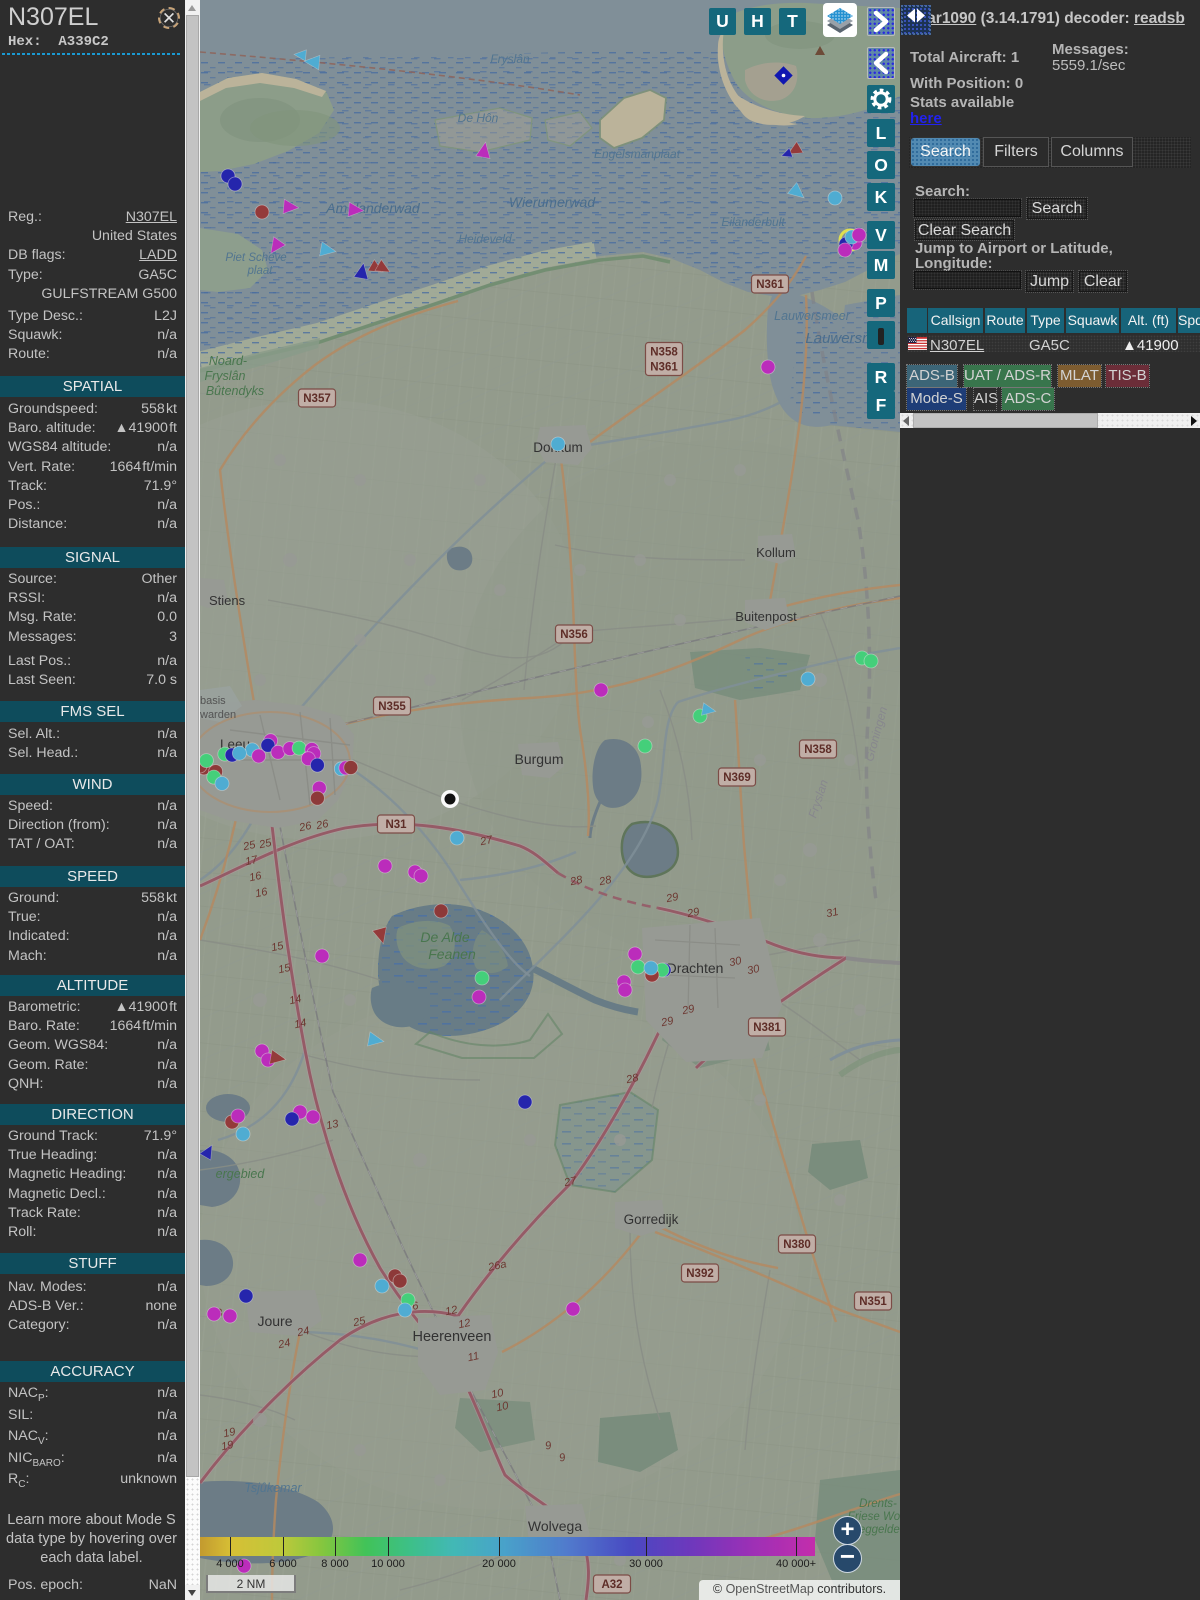 The image size is (1200, 1600). I want to click on svg-text: 11, so click(474, 1357).